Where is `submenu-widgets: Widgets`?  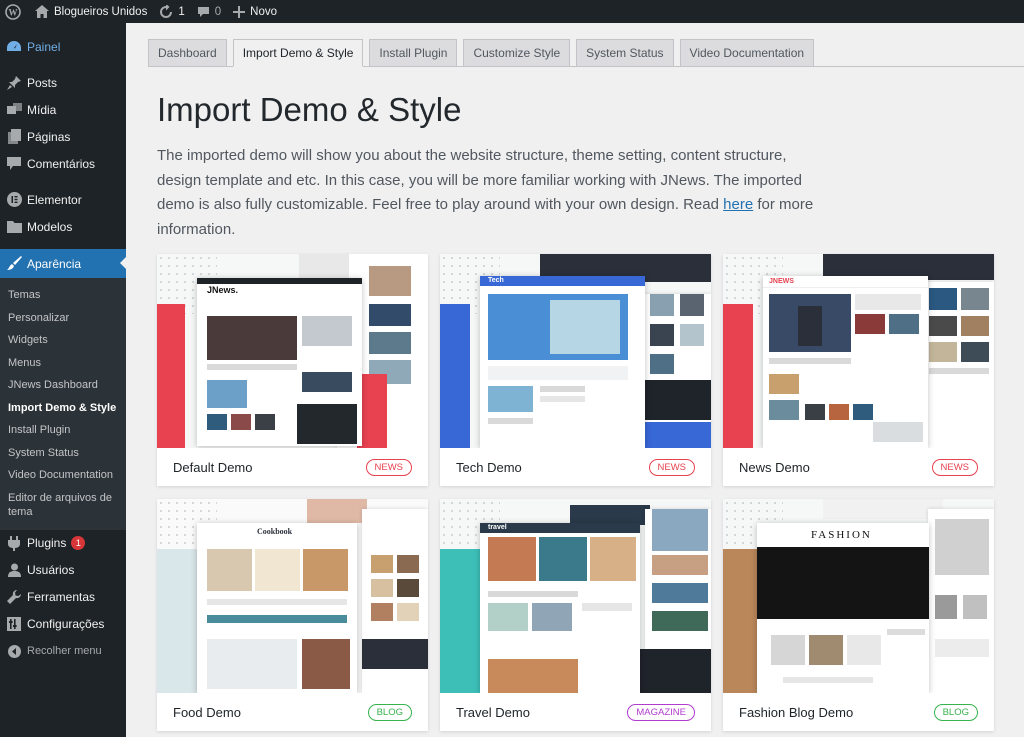
submenu-widgets: Widgets is located at coordinates (63, 340).